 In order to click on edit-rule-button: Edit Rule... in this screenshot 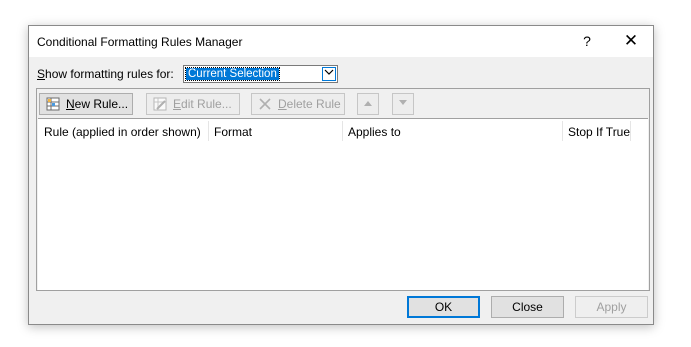, I will do `click(193, 104)`.